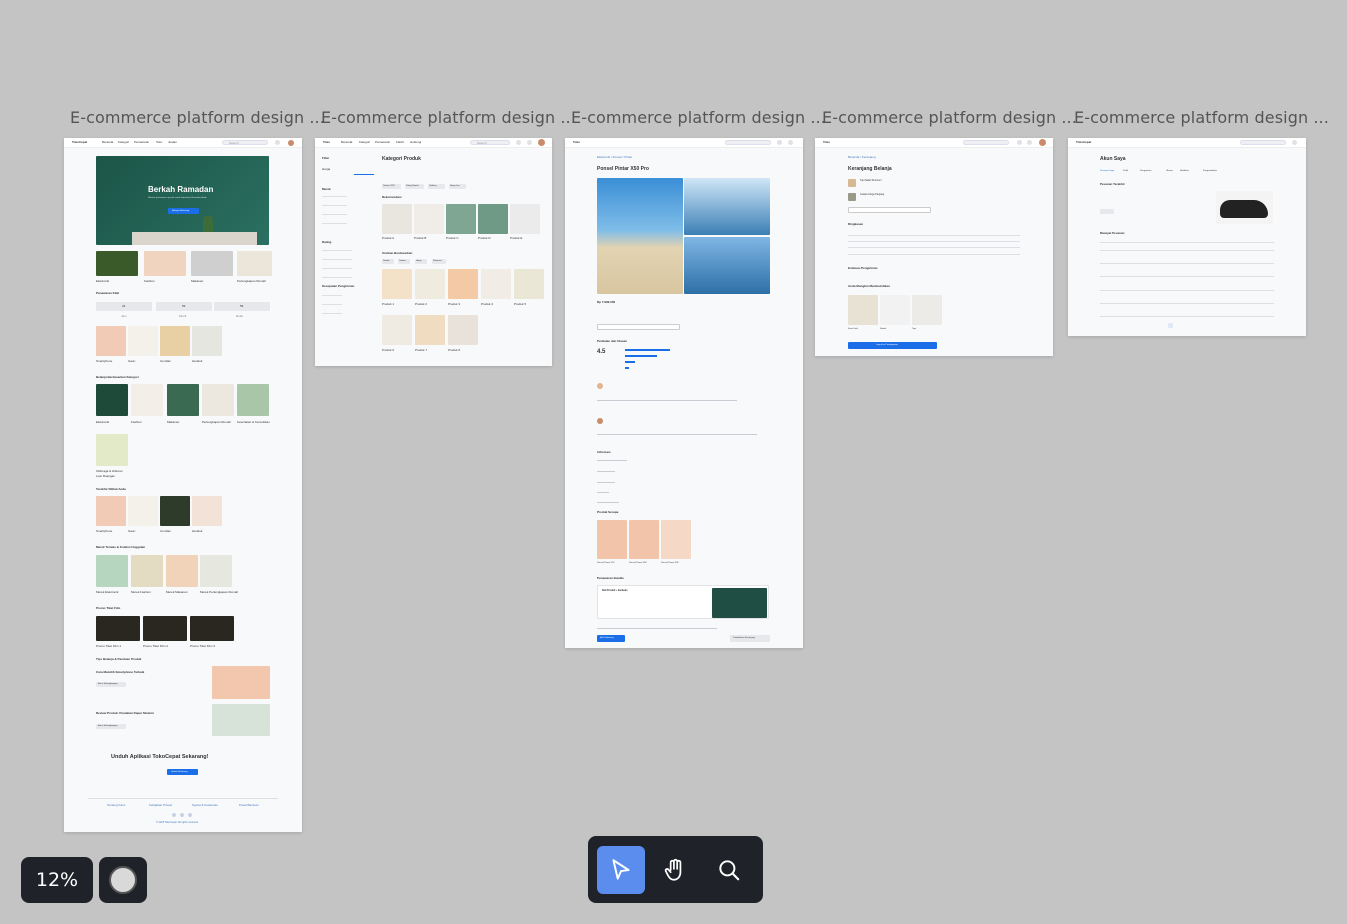  What do you see at coordinates (436, 186) in the screenshot?
I see `filter-chip: Clothing` at bounding box center [436, 186].